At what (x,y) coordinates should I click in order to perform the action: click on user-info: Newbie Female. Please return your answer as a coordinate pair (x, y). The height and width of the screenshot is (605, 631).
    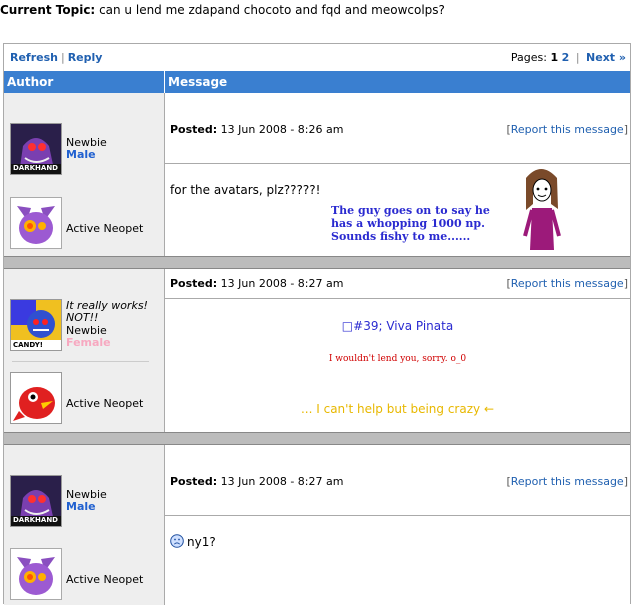
    Looking at the image, I should click on (88, 337).